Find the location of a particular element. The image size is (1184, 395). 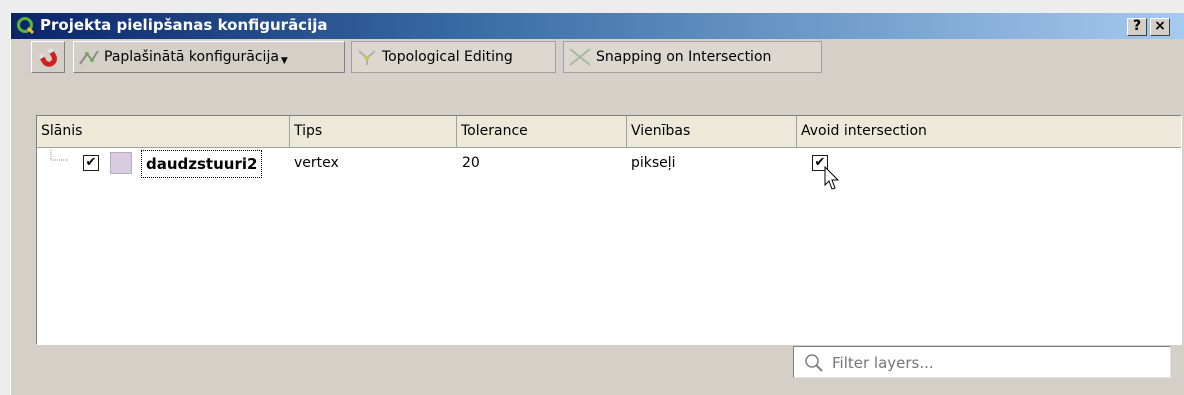

snapping-intersection-label: Snapping on Intersection is located at coordinates (684, 57).